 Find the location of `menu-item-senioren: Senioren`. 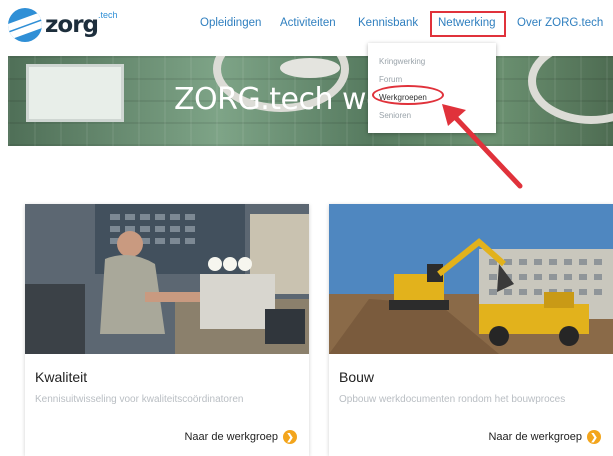

menu-item-senioren: Senioren is located at coordinates (395, 115).